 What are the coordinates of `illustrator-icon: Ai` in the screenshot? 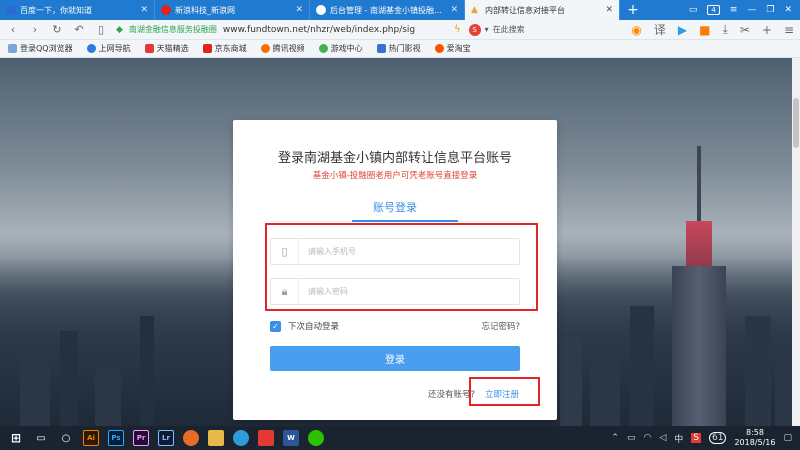 It's located at (91, 438).